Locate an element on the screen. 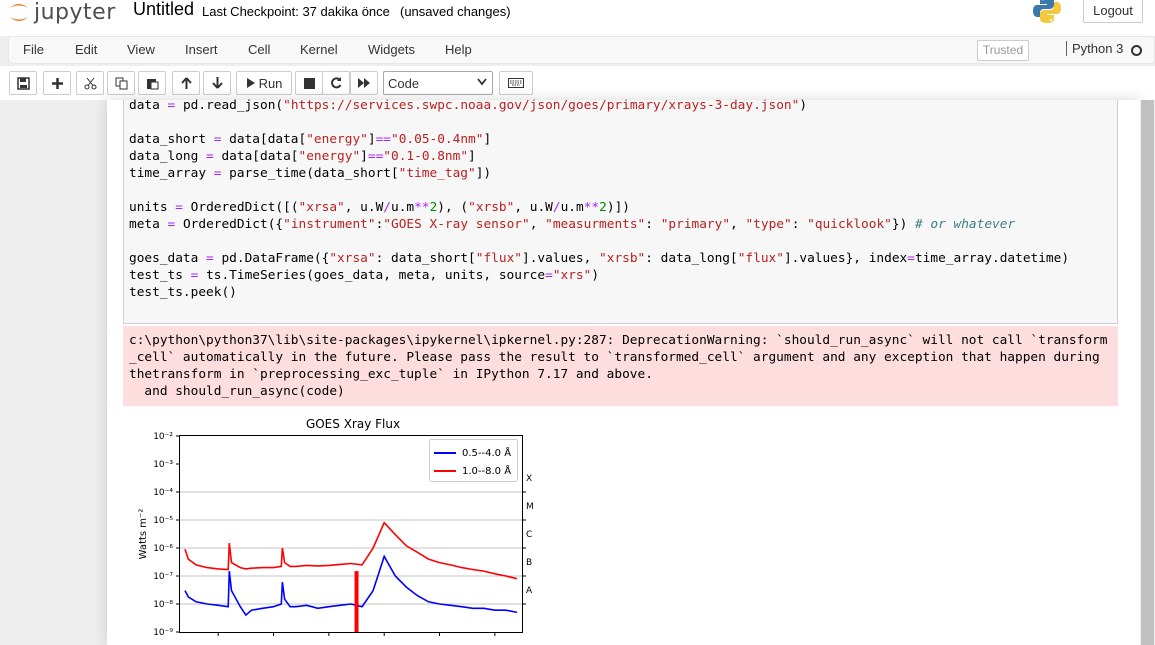 The image size is (1155, 645). checkpoint-status: Last Checkpoint: 37 dakika önce is located at coordinates (296, 11).